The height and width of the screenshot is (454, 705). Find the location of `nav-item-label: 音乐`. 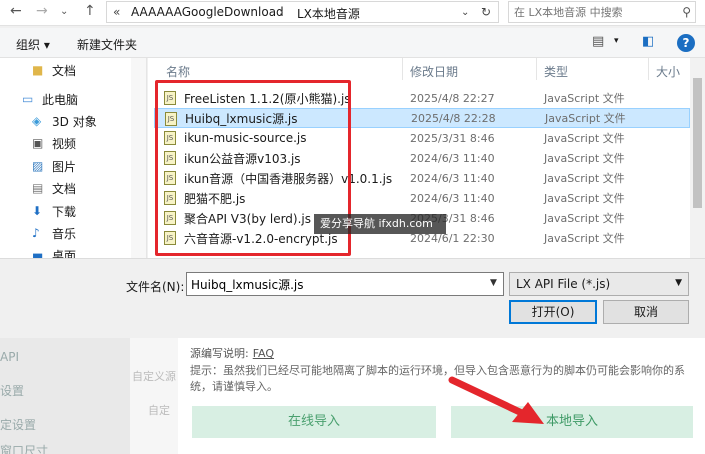

nav-item-label: 音乐 is located at coordinates (64, 233).